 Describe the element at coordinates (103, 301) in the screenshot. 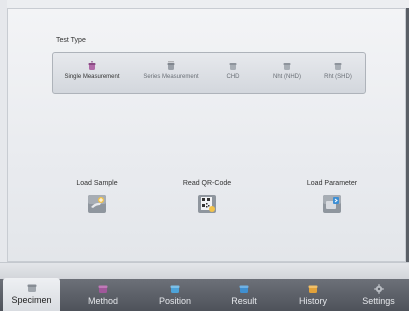

I see `tab-method-label: Method` at that location.